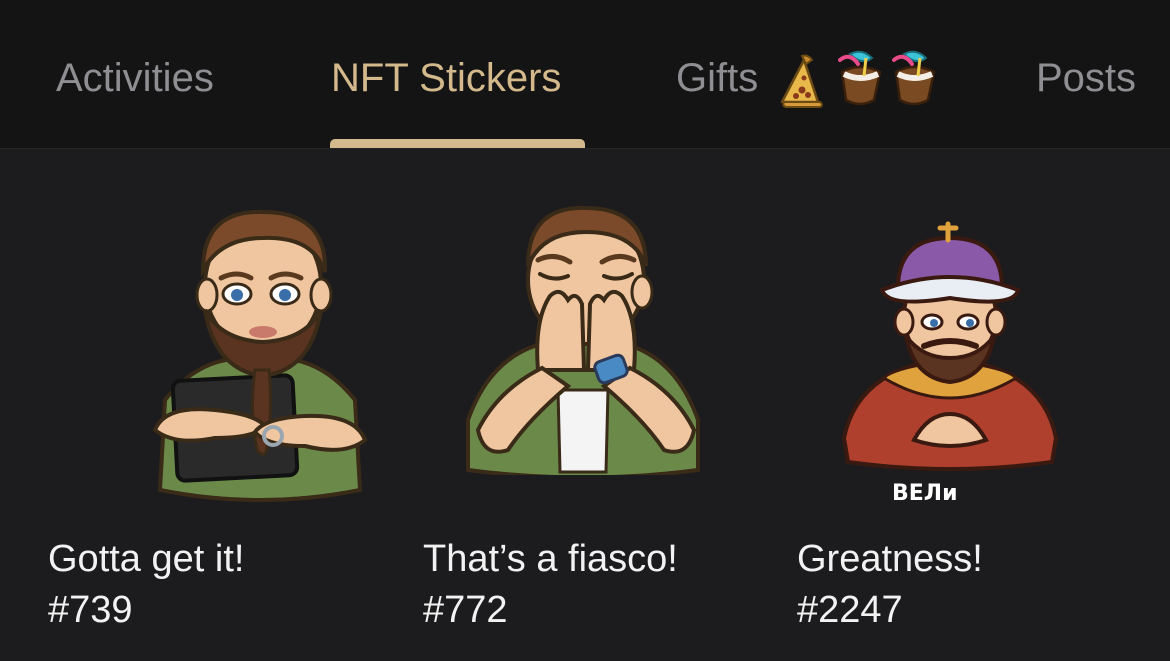 This screenshot has width=1170, height=661. Describe the element at coordinates (90, 610) in the screenshot. I see `sticker-1-number: #739` at that location.